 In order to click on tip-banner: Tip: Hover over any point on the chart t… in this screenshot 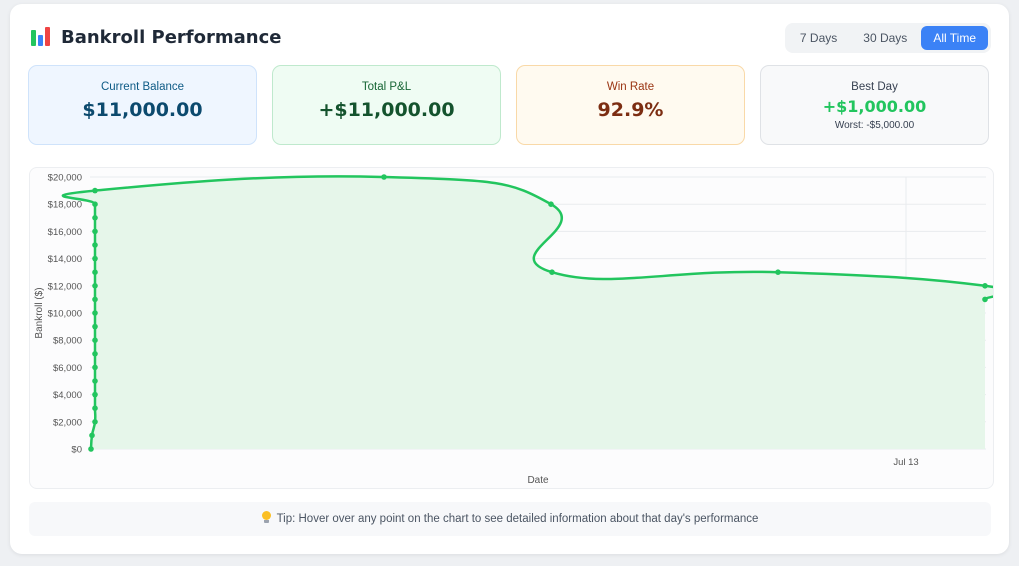, I will do `click(510, 519)`.